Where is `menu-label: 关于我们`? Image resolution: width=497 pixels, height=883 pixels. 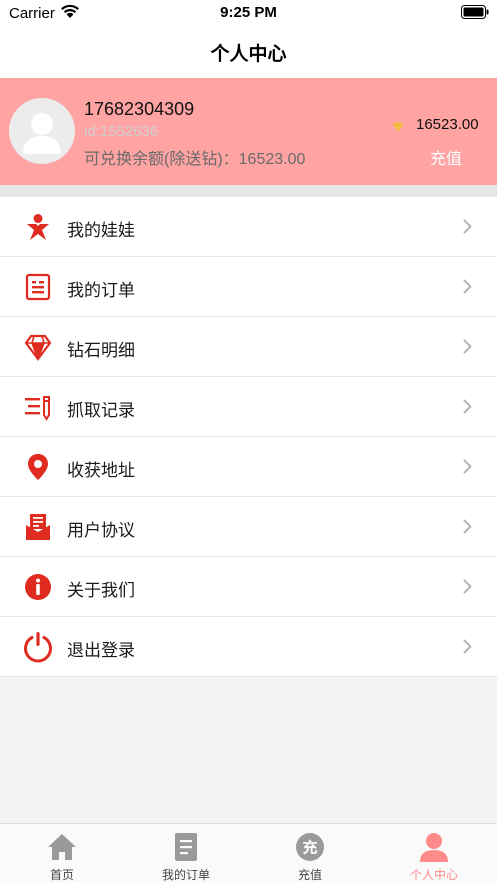 menu-label: 关于我们 is located at coordinates (101, 590).